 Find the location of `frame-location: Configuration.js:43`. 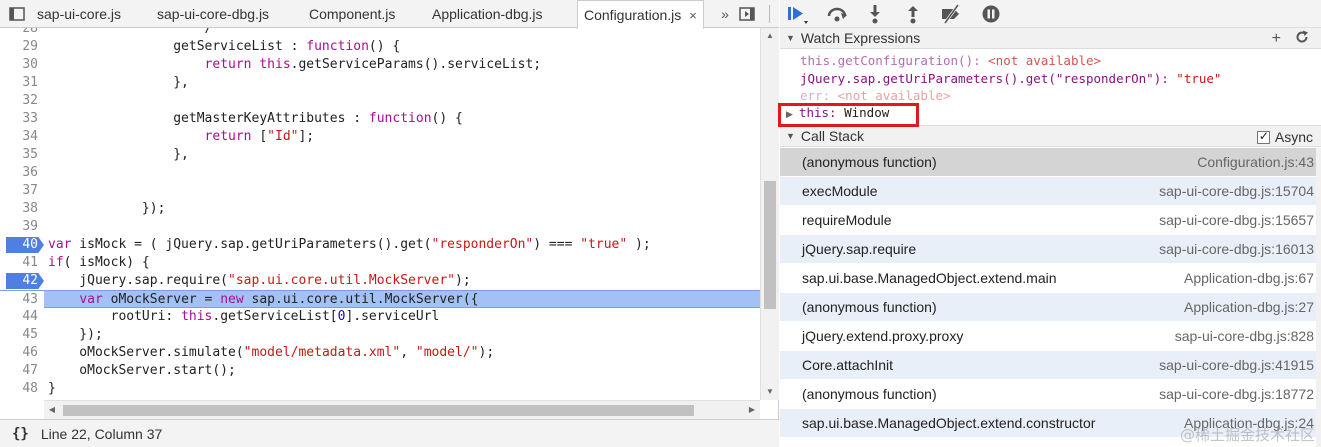

frame-location: Configuration.js:43 is located at coordinates (1255, 162).